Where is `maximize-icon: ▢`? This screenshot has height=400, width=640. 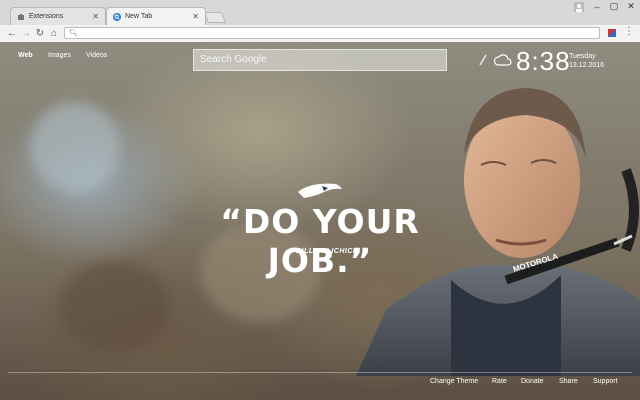
maximize-icon: ▢ is located at coordinates (614, 6).